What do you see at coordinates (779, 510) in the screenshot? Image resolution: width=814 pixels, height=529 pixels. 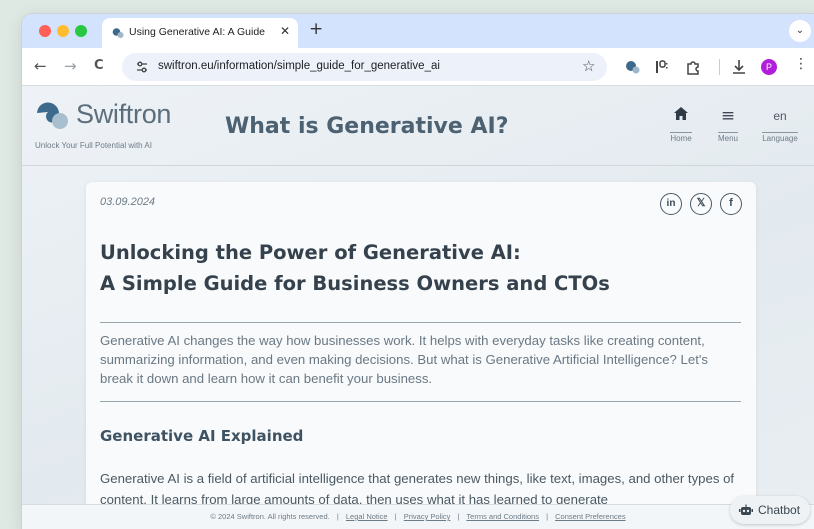 I see `chatbot-label: Chatbot` at bounding box center [779, 510].